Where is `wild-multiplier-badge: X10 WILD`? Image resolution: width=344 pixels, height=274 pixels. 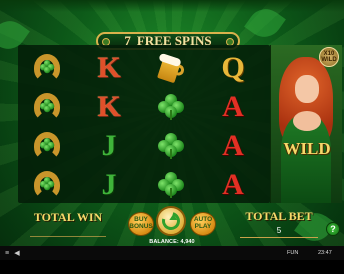 wild-multiplier-badge: X10 WILD is located at coordinates (329, 57).